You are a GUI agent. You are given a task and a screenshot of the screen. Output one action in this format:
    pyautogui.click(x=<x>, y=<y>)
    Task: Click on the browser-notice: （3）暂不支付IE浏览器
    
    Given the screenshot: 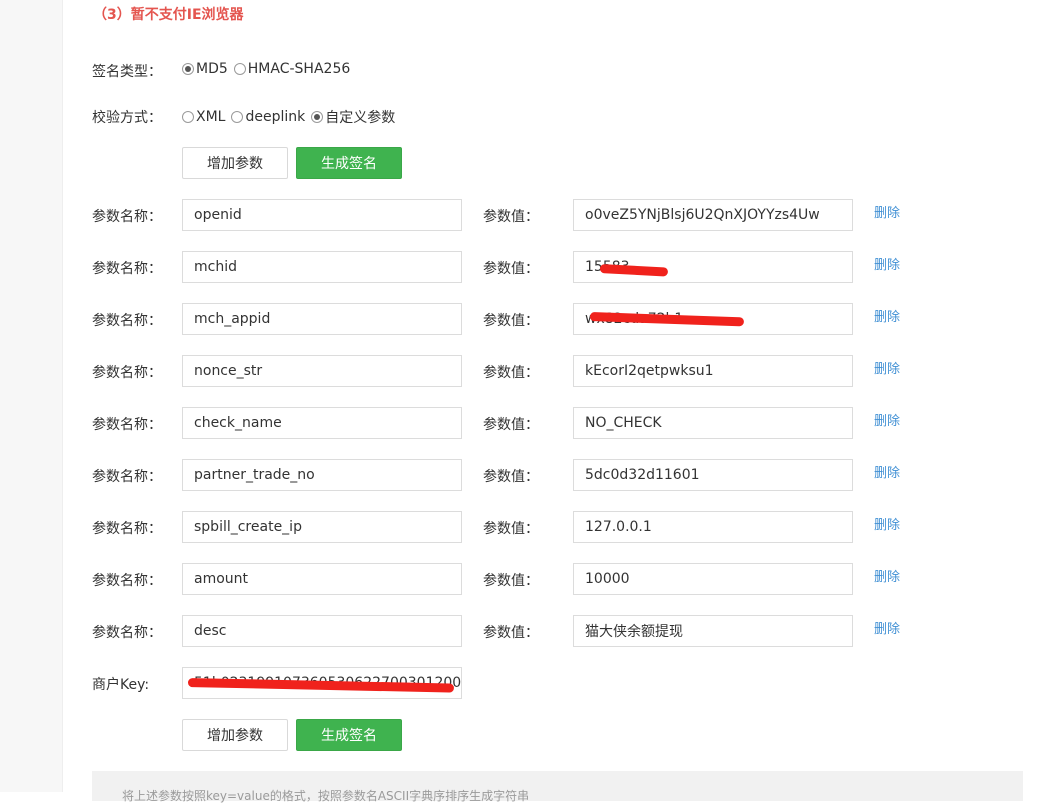 What is the action you would take?
    pyautogui.click(x=168, y=15)
    